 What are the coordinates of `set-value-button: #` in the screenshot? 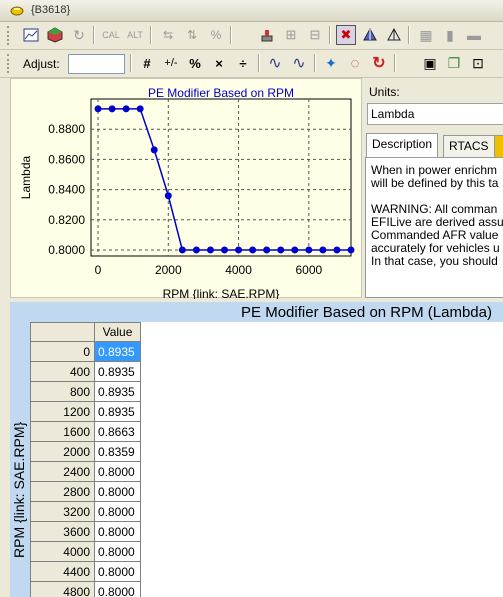 It's located at (147, 63).